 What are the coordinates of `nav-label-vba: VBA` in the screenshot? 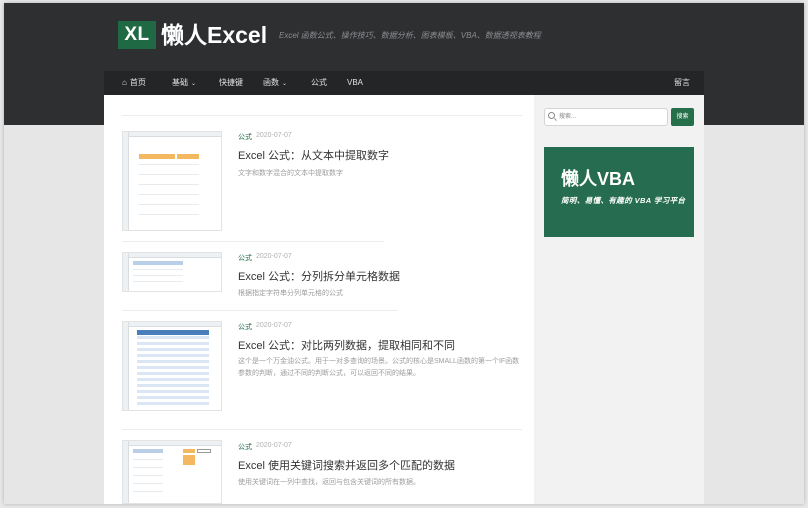 It's located at (355, 82).